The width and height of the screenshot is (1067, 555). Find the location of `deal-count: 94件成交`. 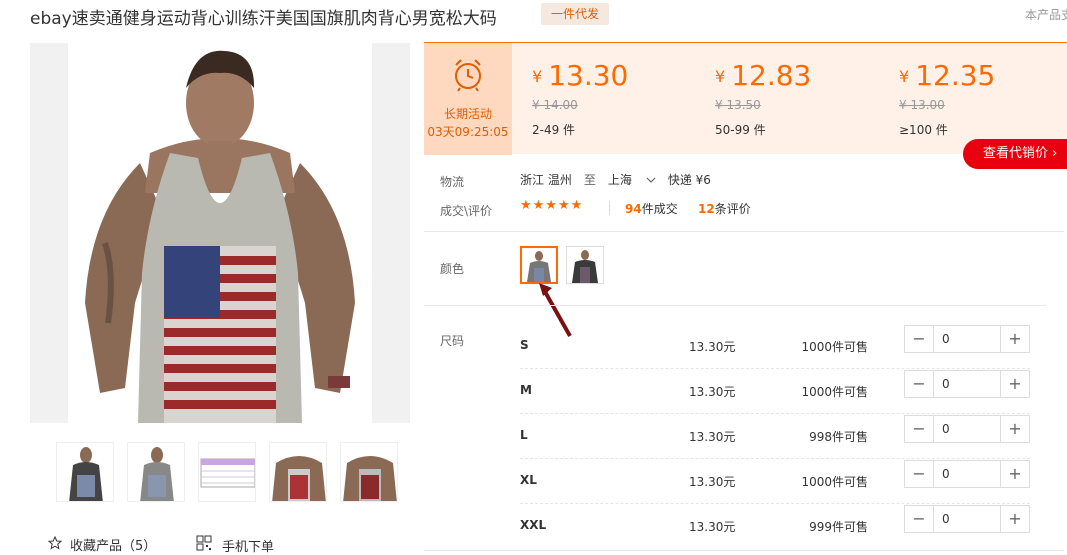

deal-count: 94件成交 is located at coordinates (651, 208).